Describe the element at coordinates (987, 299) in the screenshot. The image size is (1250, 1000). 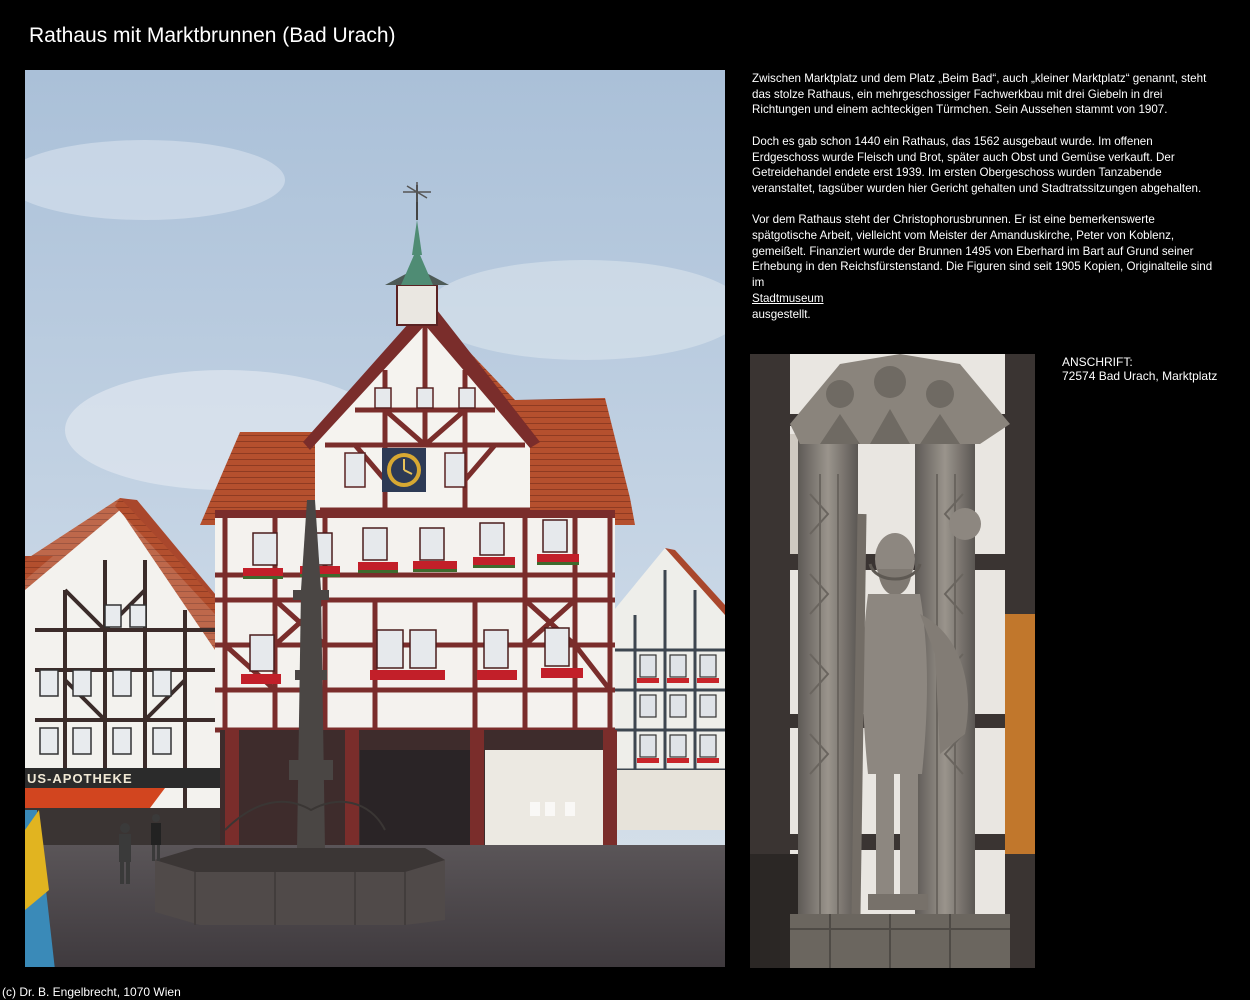
I see `stadtmuseum-link: Stadtmuseum` at that location.